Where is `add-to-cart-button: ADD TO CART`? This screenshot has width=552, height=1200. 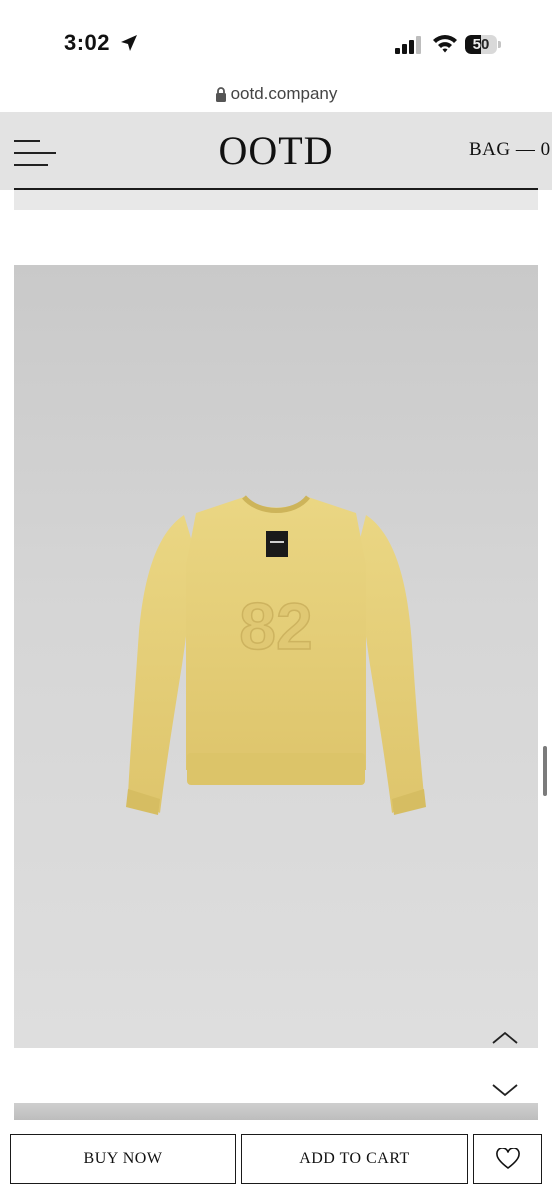 add-to-cart-button: ADD TO CART is located at coordinates (354, 1159).